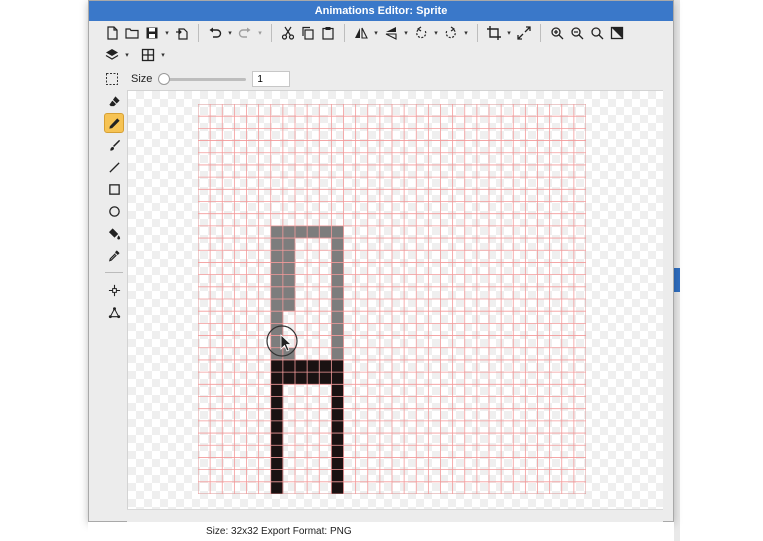  Describe the element at coordinates (451, 33) in the screenshot. I see `rotate-right-icon` at that location.